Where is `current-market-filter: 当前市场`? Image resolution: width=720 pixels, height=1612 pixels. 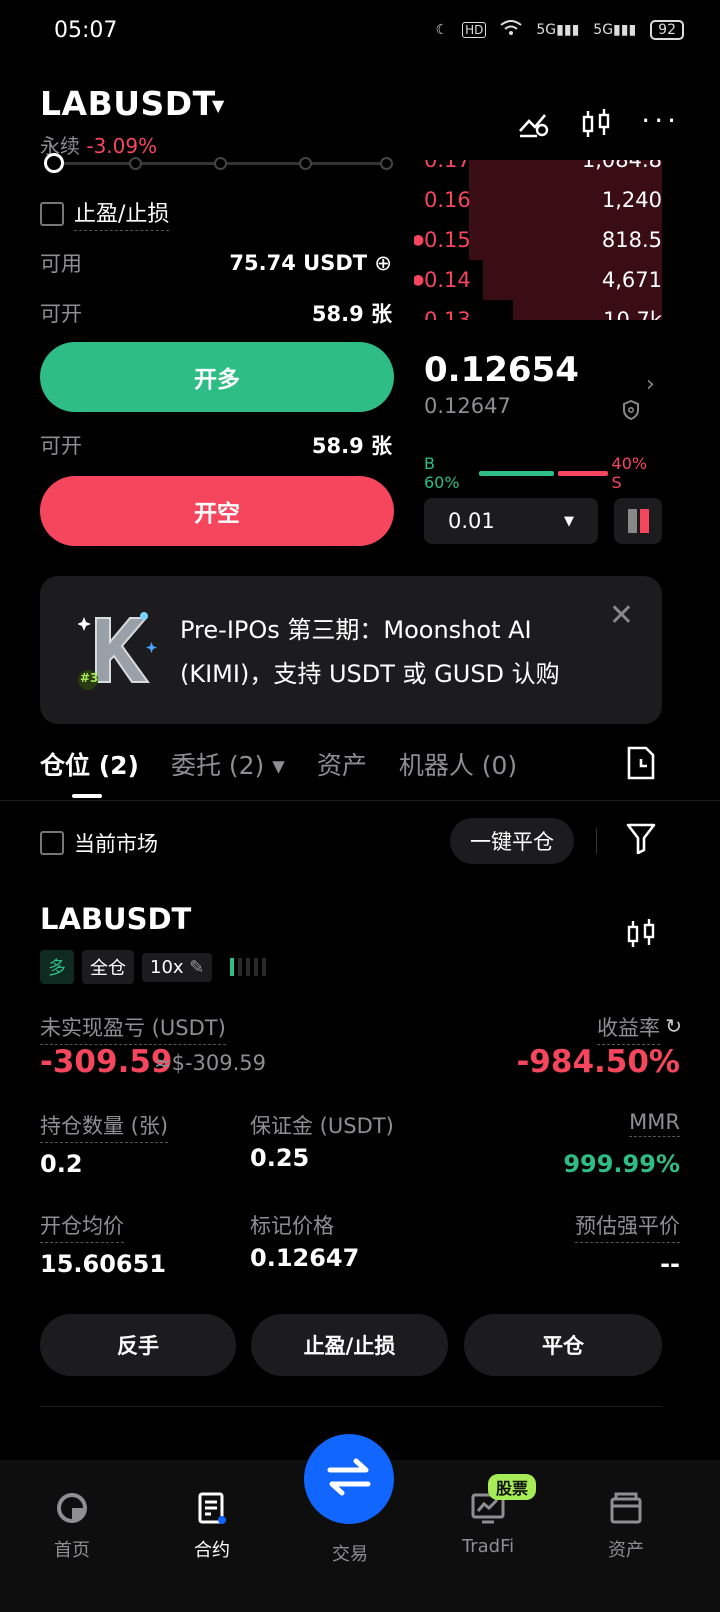
current-market-filter: 当前市场 is located at coordinates (99, 843).